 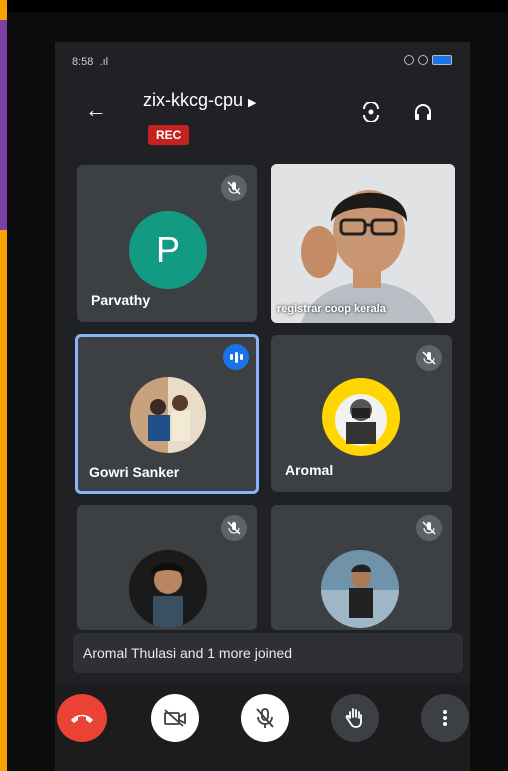 I want to click on camera-toggle-button, so click(x=175, y=718).